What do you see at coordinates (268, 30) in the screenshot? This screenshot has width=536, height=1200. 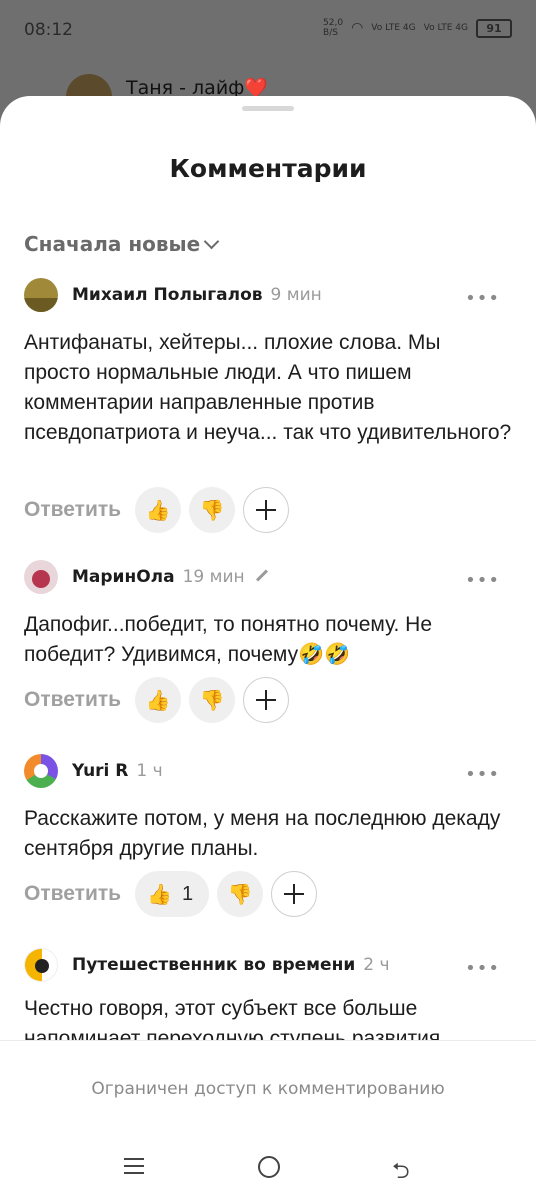 I see `status-bar: 08:12 52,0 B/S ◠ Vo LTE 4G Vo LTE 4G 91` at bounding box center [268, 30].